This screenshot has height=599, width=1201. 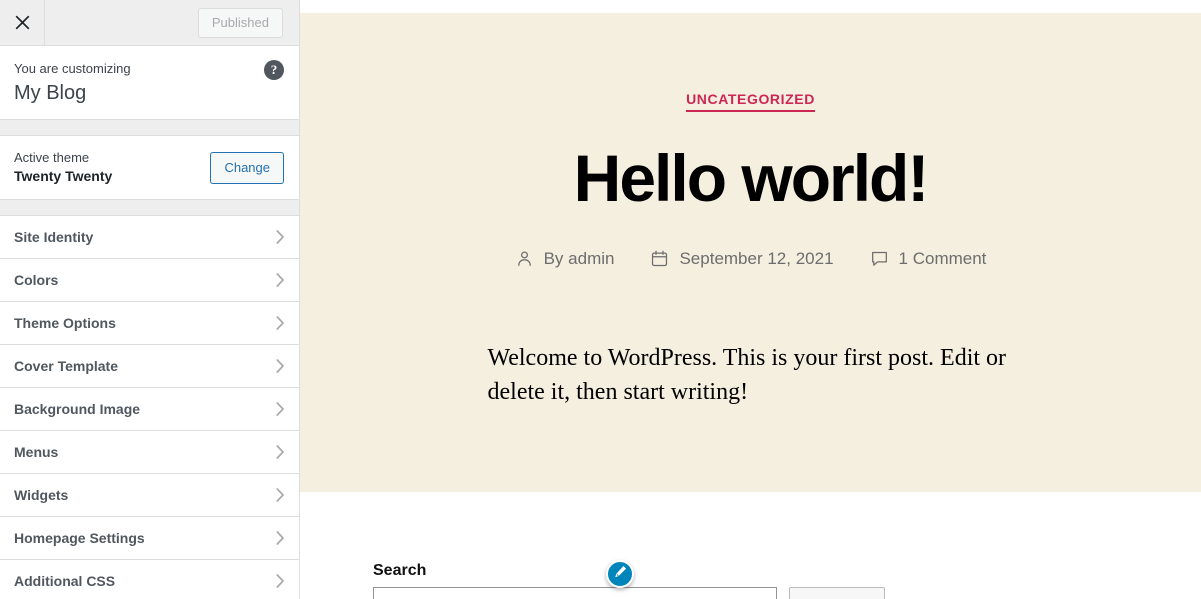 What do you see at coordinates (149, 83) in the screenshot?
I see `customizing-info-panel: You are customizing My Blog ?` at bounding box center [149, 83].